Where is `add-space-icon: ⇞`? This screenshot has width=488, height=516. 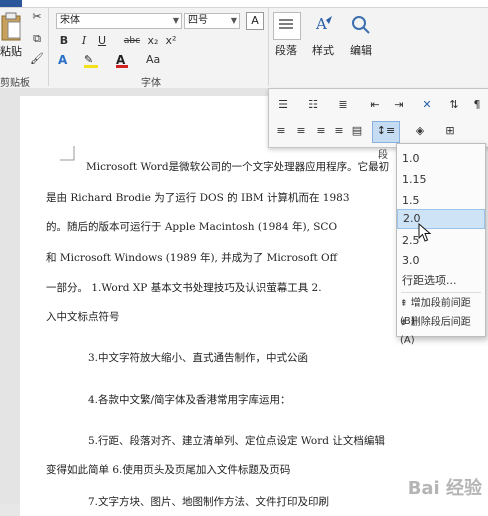 add-space-icon: ⇞ is located at coordinates (404, 304).